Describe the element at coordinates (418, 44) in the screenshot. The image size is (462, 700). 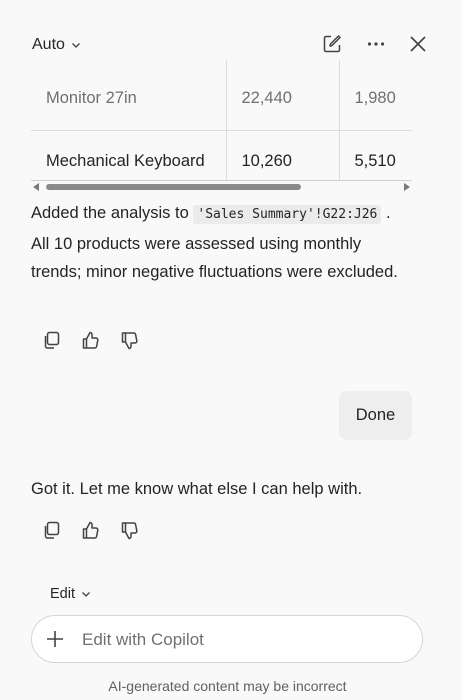
I see `close-icon` at that location.